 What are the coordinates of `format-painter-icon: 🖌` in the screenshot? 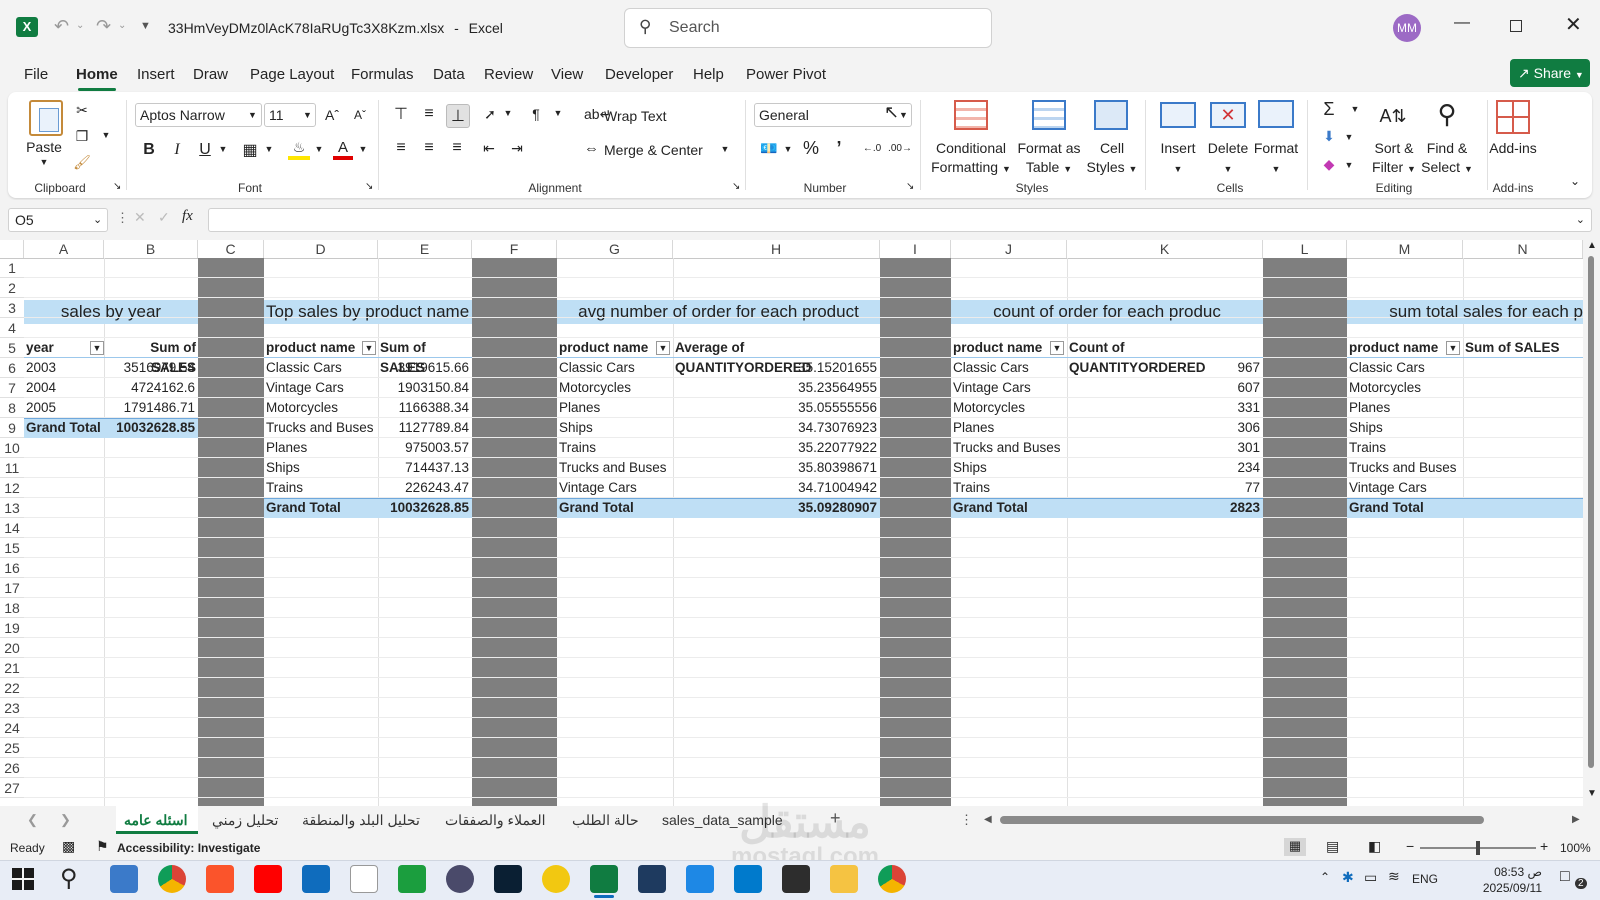 It's located at (82, 162).